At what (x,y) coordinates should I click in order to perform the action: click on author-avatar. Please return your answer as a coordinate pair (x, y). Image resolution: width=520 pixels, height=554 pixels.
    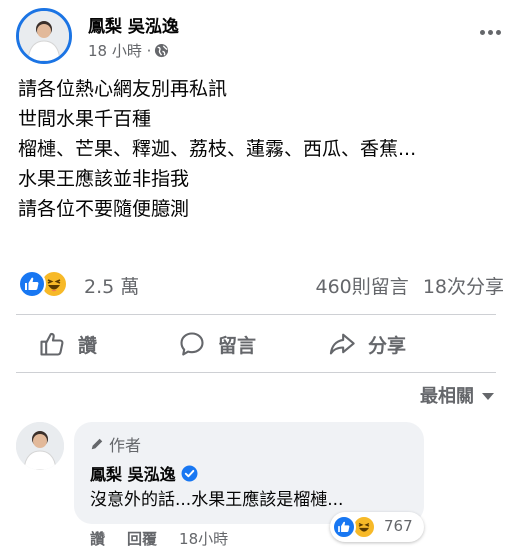
    Looking at the image, I should click on (44, 36).